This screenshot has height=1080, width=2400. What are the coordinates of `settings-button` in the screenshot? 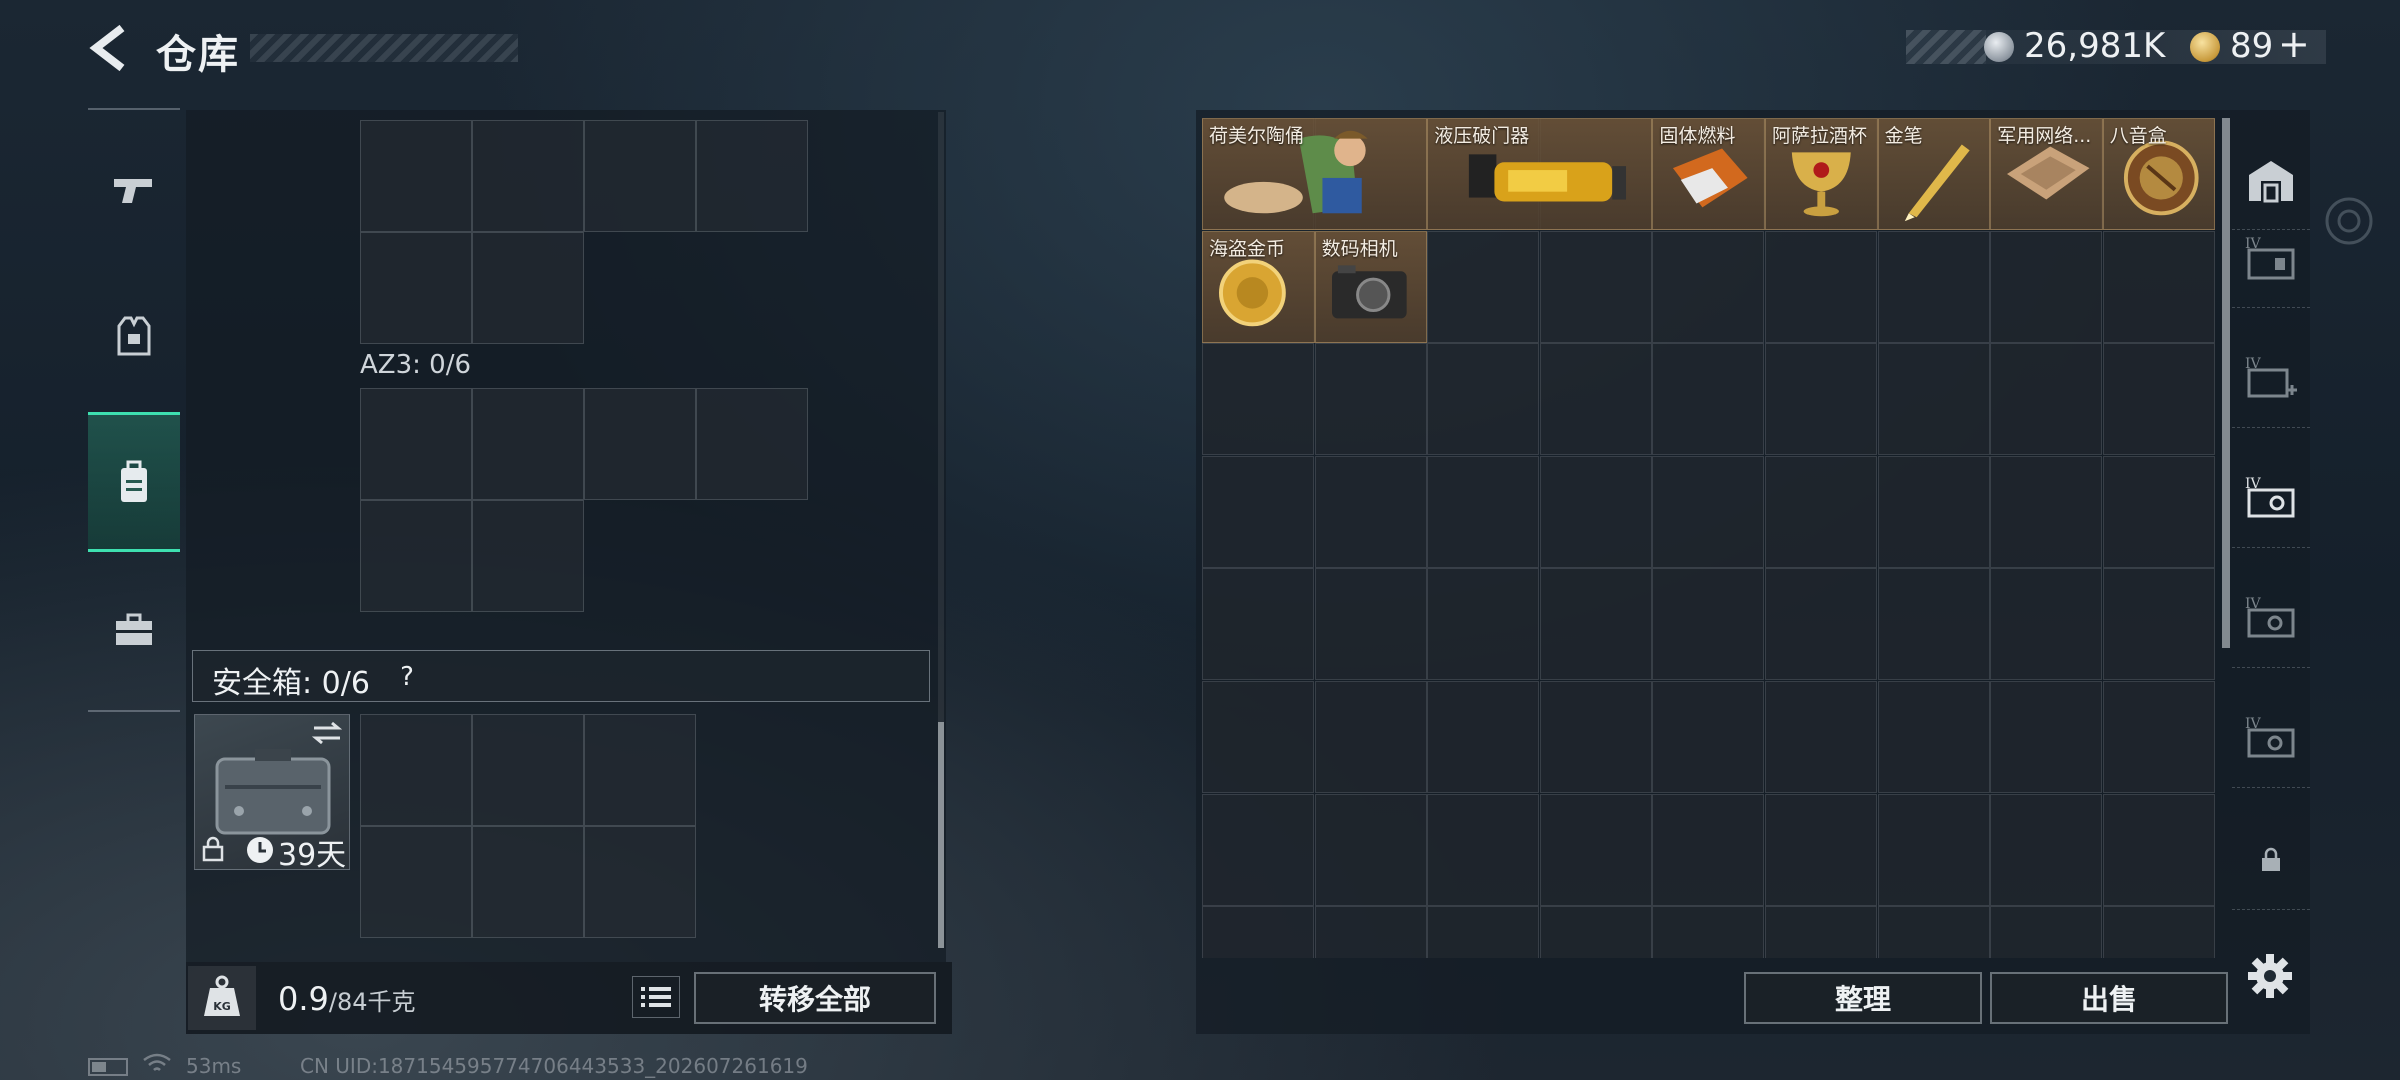 It's located at (2270, 976).